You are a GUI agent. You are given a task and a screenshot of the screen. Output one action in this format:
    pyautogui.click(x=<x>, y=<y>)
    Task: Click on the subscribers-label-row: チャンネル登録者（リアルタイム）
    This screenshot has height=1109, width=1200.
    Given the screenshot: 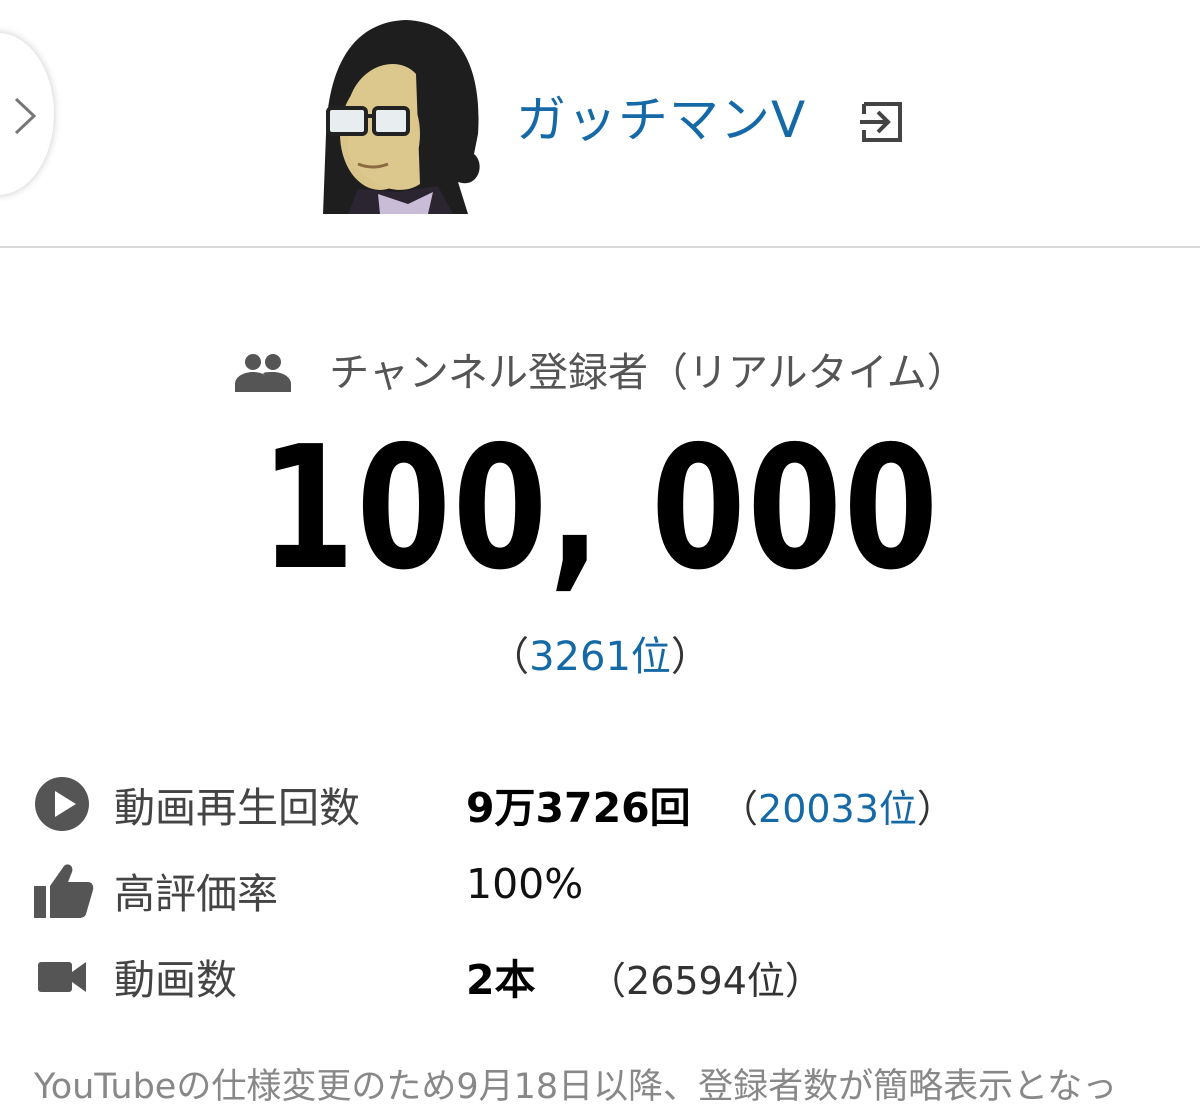 What is the action you would take?
    pyautogui.click(x=600, y=371)
    